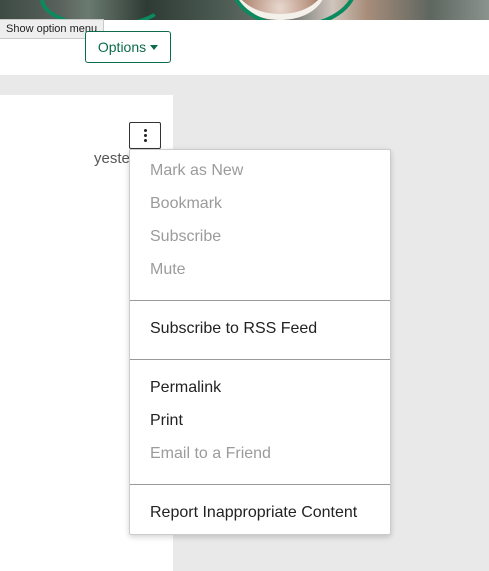 This screenshot has width=489, height=571. I want to click on option-menu-button, so click(145, 135).